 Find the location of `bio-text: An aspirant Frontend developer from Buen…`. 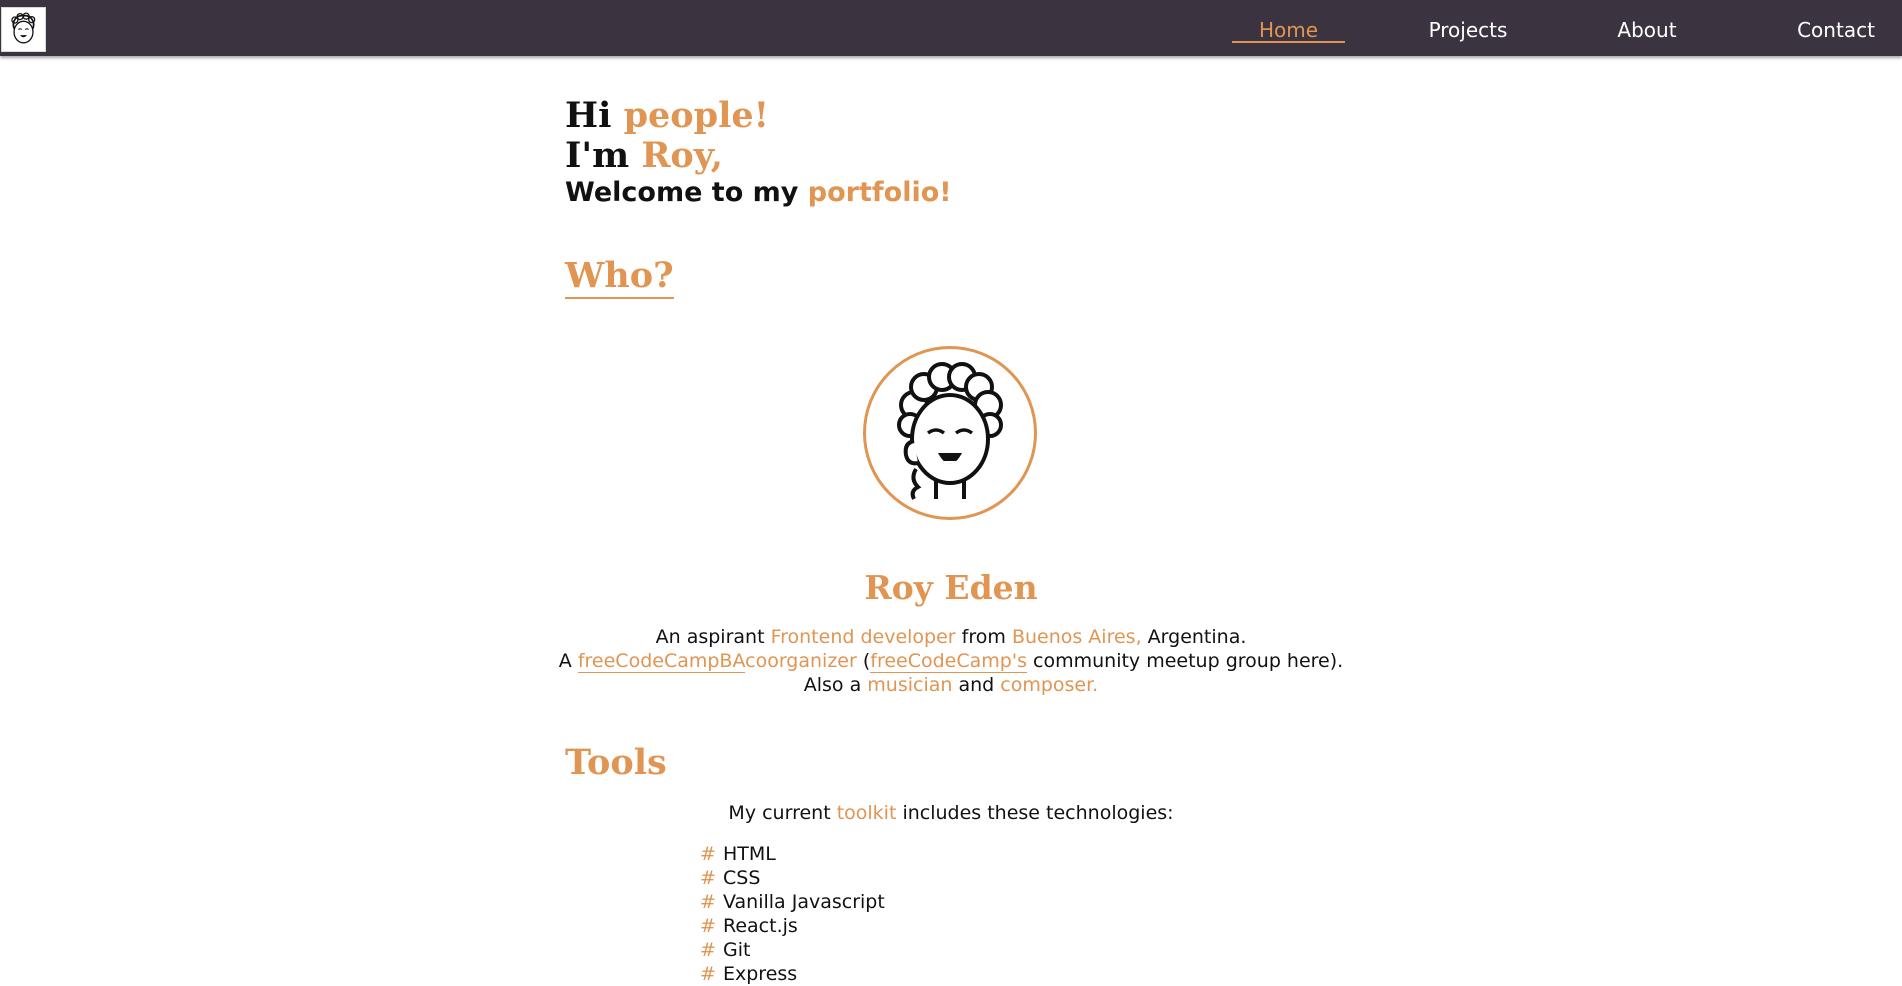

bio-text: An aspirant Frontend developer from Buen… is located at coordinates (951, 661).